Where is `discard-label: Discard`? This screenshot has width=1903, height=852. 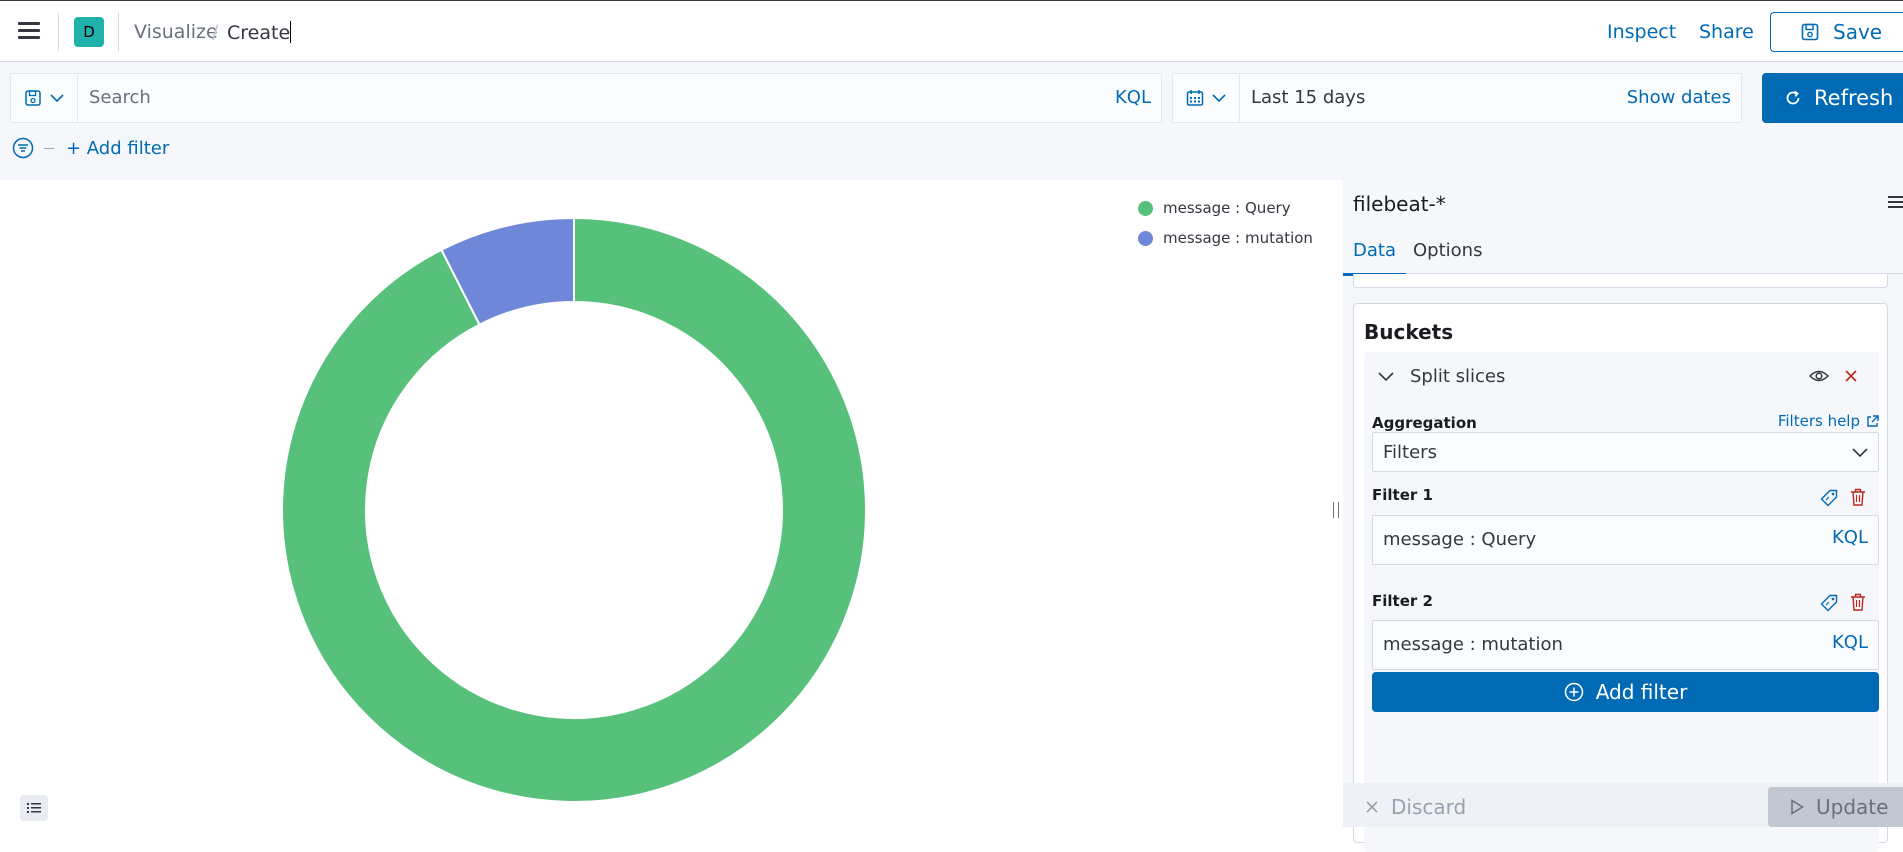
discard-label: Discard is located at coordinates (1429, 807).